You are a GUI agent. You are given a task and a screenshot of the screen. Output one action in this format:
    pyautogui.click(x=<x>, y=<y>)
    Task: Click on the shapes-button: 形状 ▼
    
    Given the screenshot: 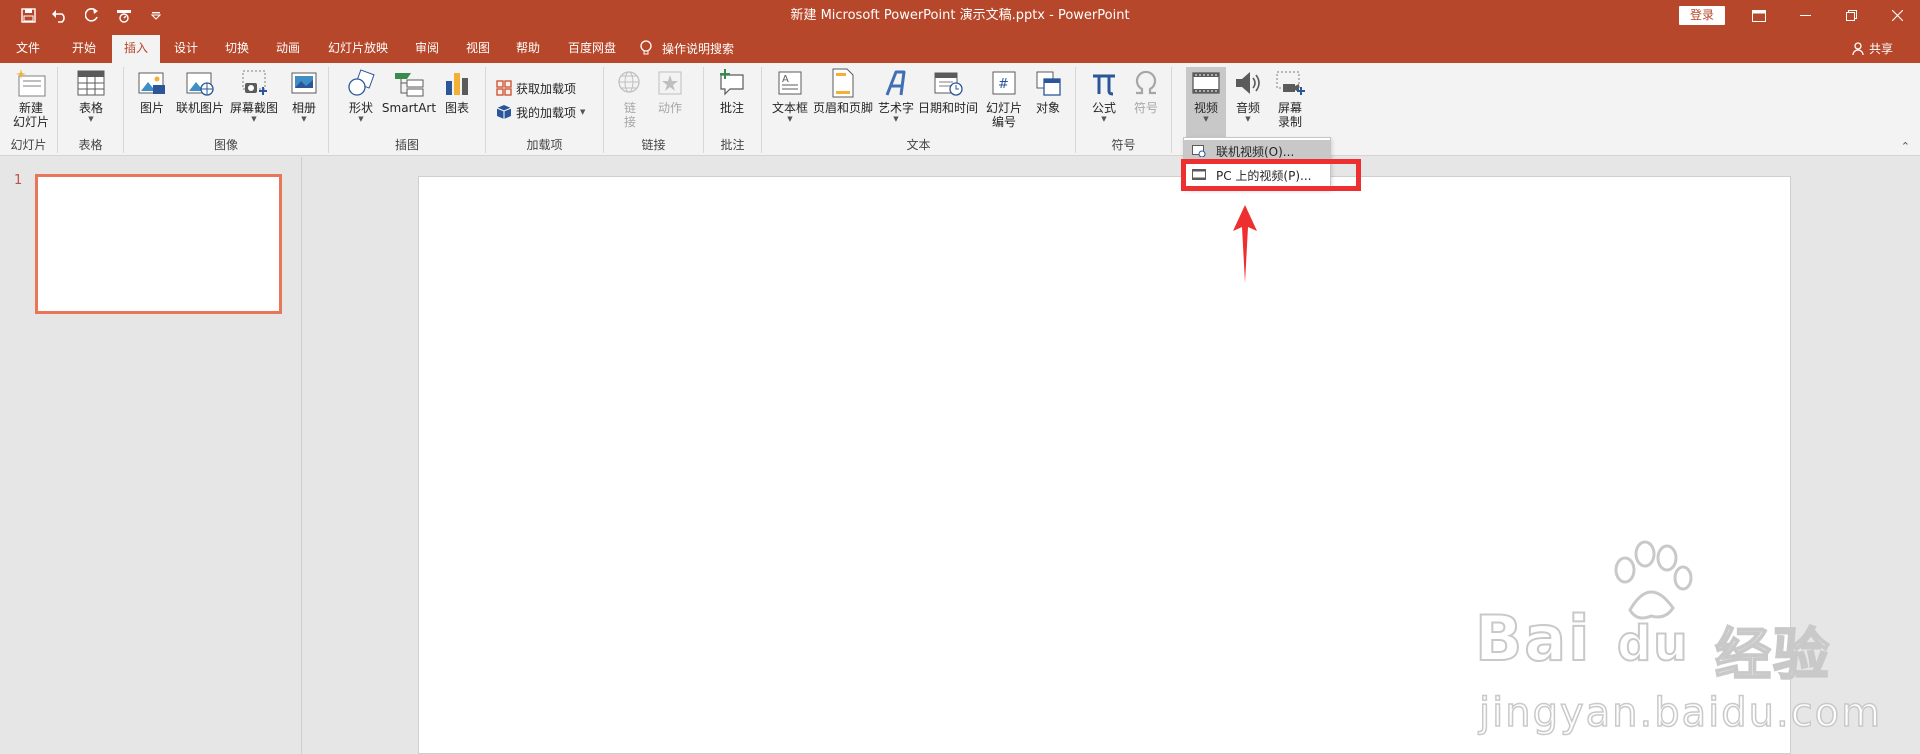 What is the action you would take?
    pyautogui.click(x=361, y=95)
    